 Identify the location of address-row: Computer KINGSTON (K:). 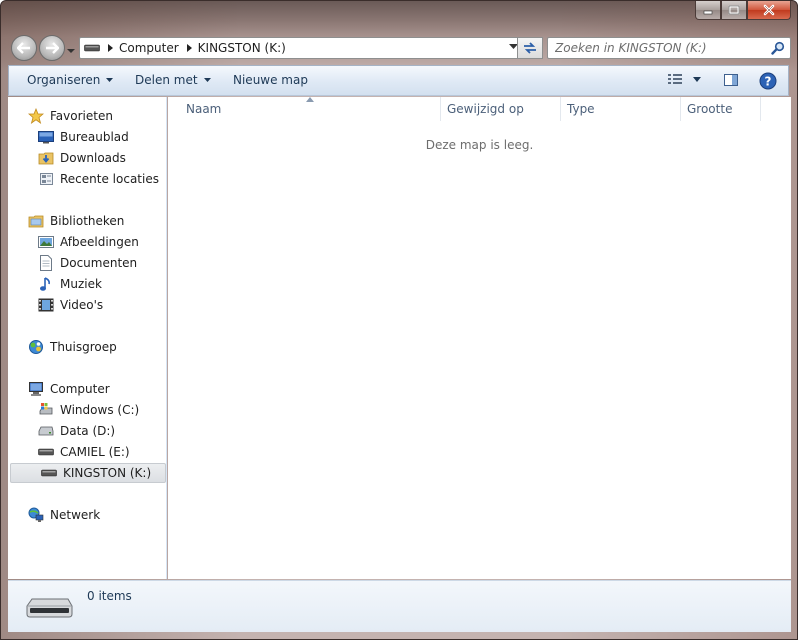
(400, 47).